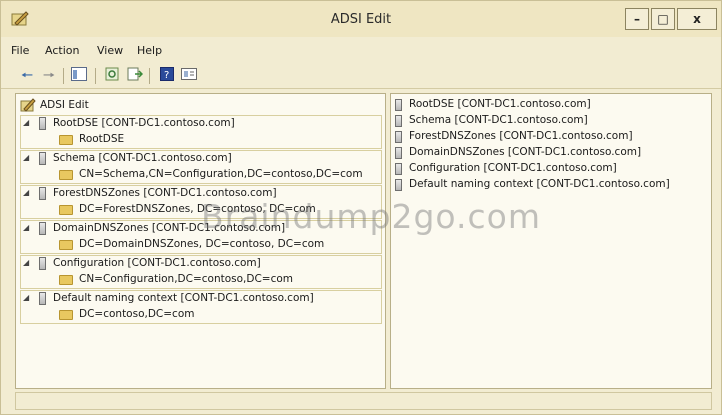 This screenshot has height=415, width=722. What do you see at coordinates (64, 105) in the screenshot?
I see `tree-root-label: ADSI Edit` at bounding box center [64, 105].